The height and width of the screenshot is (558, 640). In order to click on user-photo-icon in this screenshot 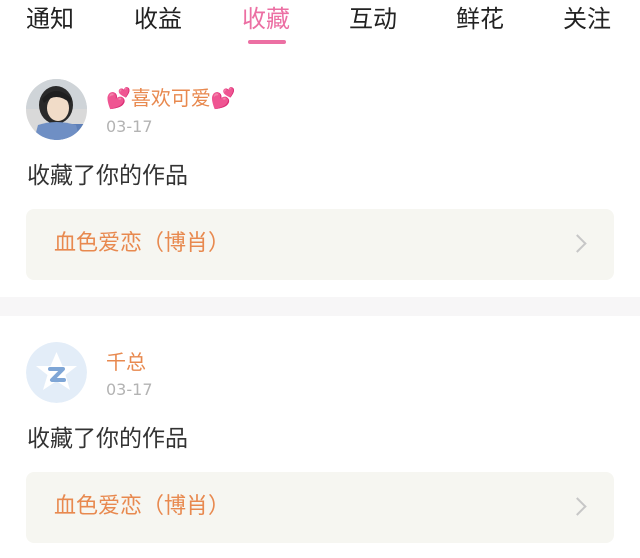, I will do `click(56, 109)`.